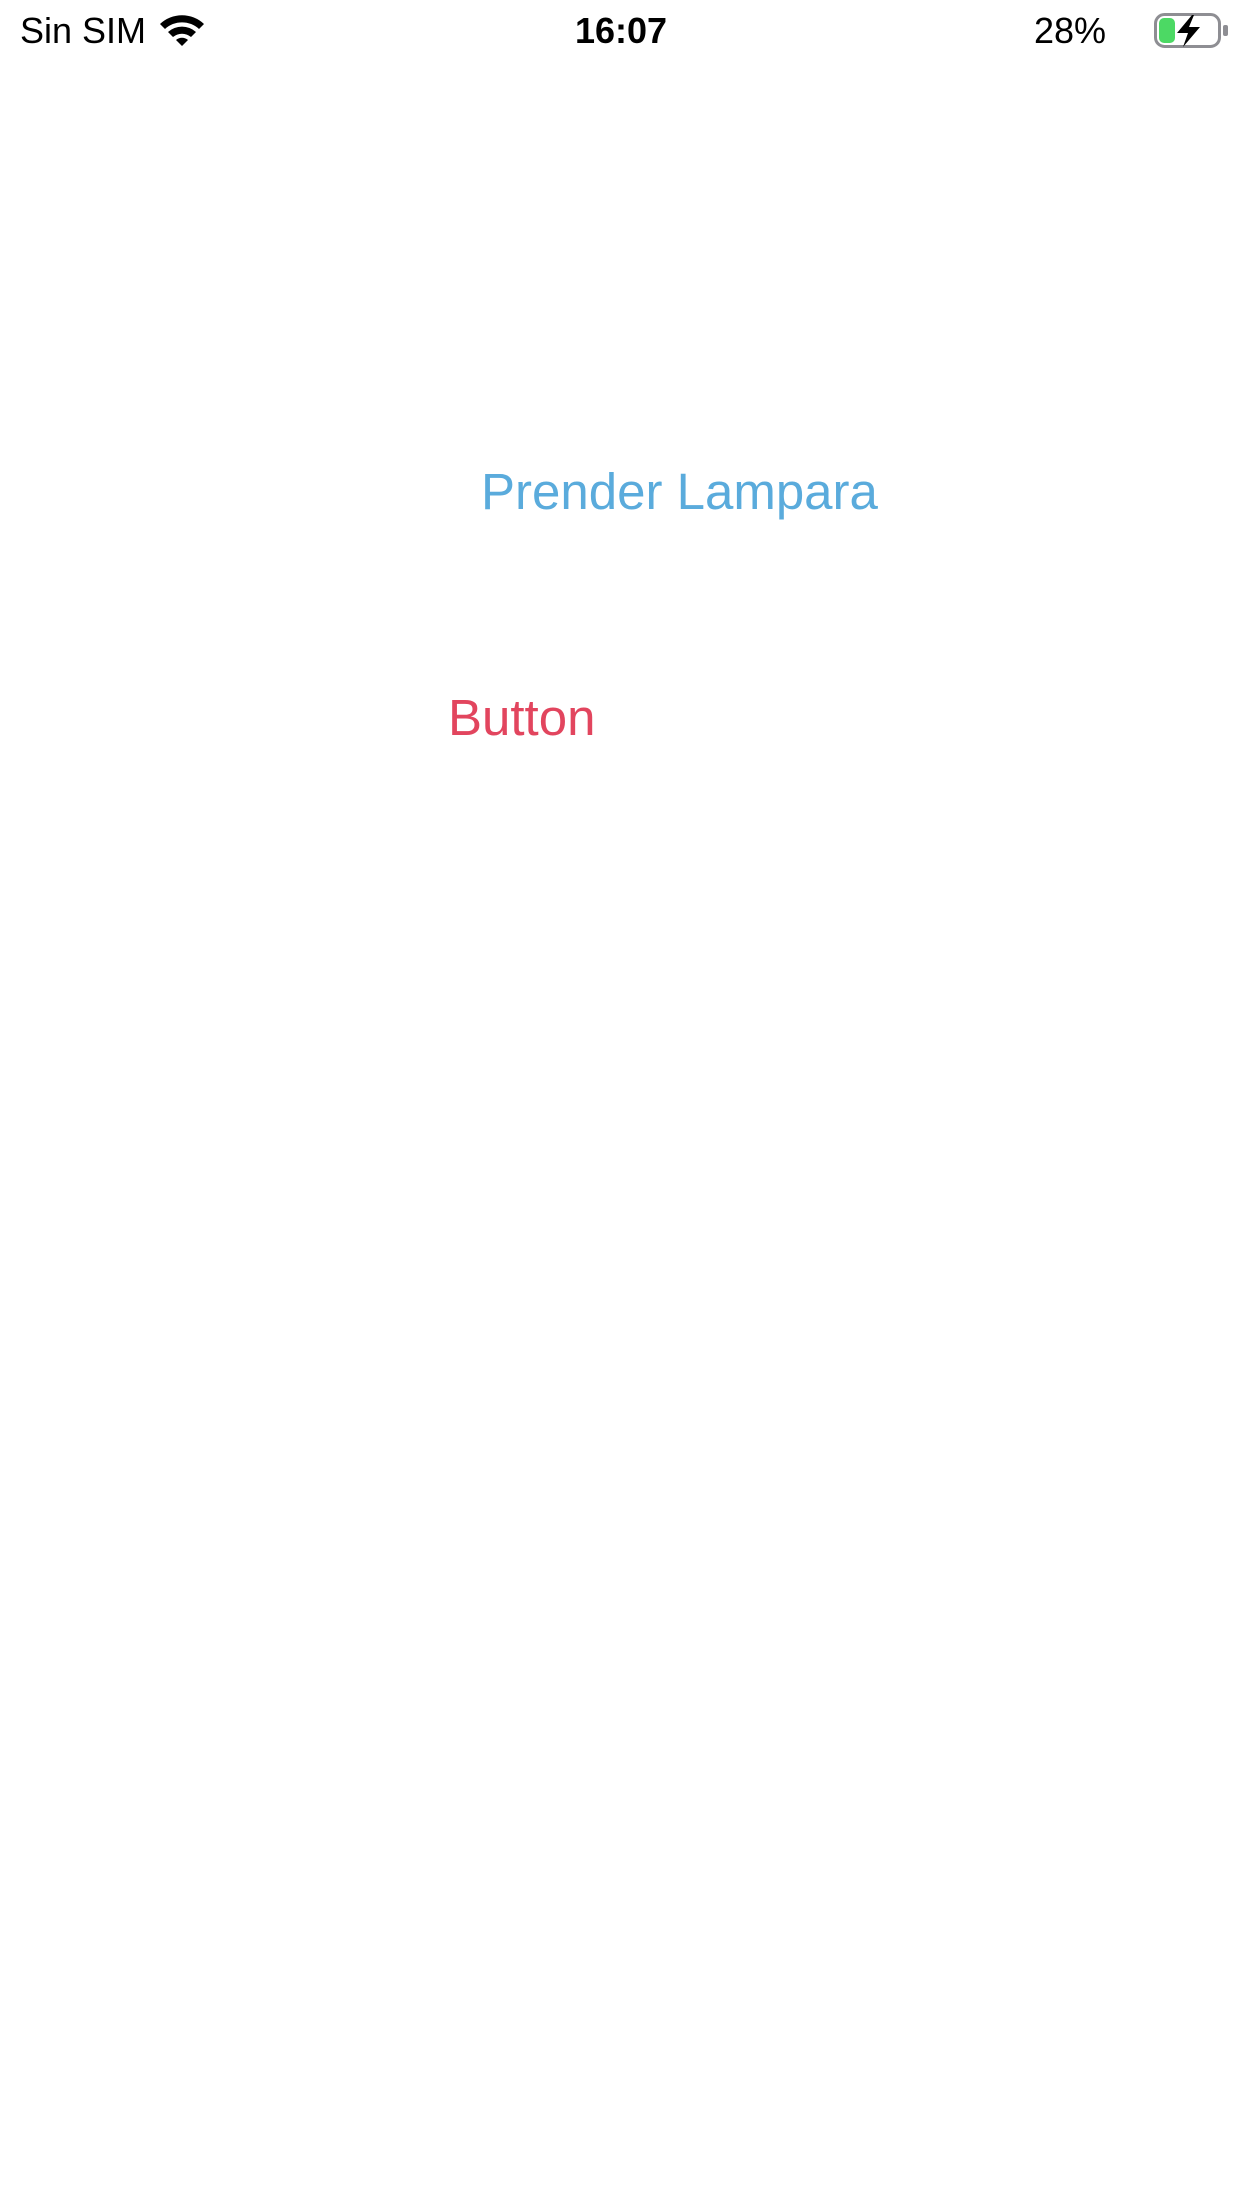  What do you see at coordinates (1167, 30) in the screenshot?
I see `battery-level-fill` at bounding box center [1167, 30].